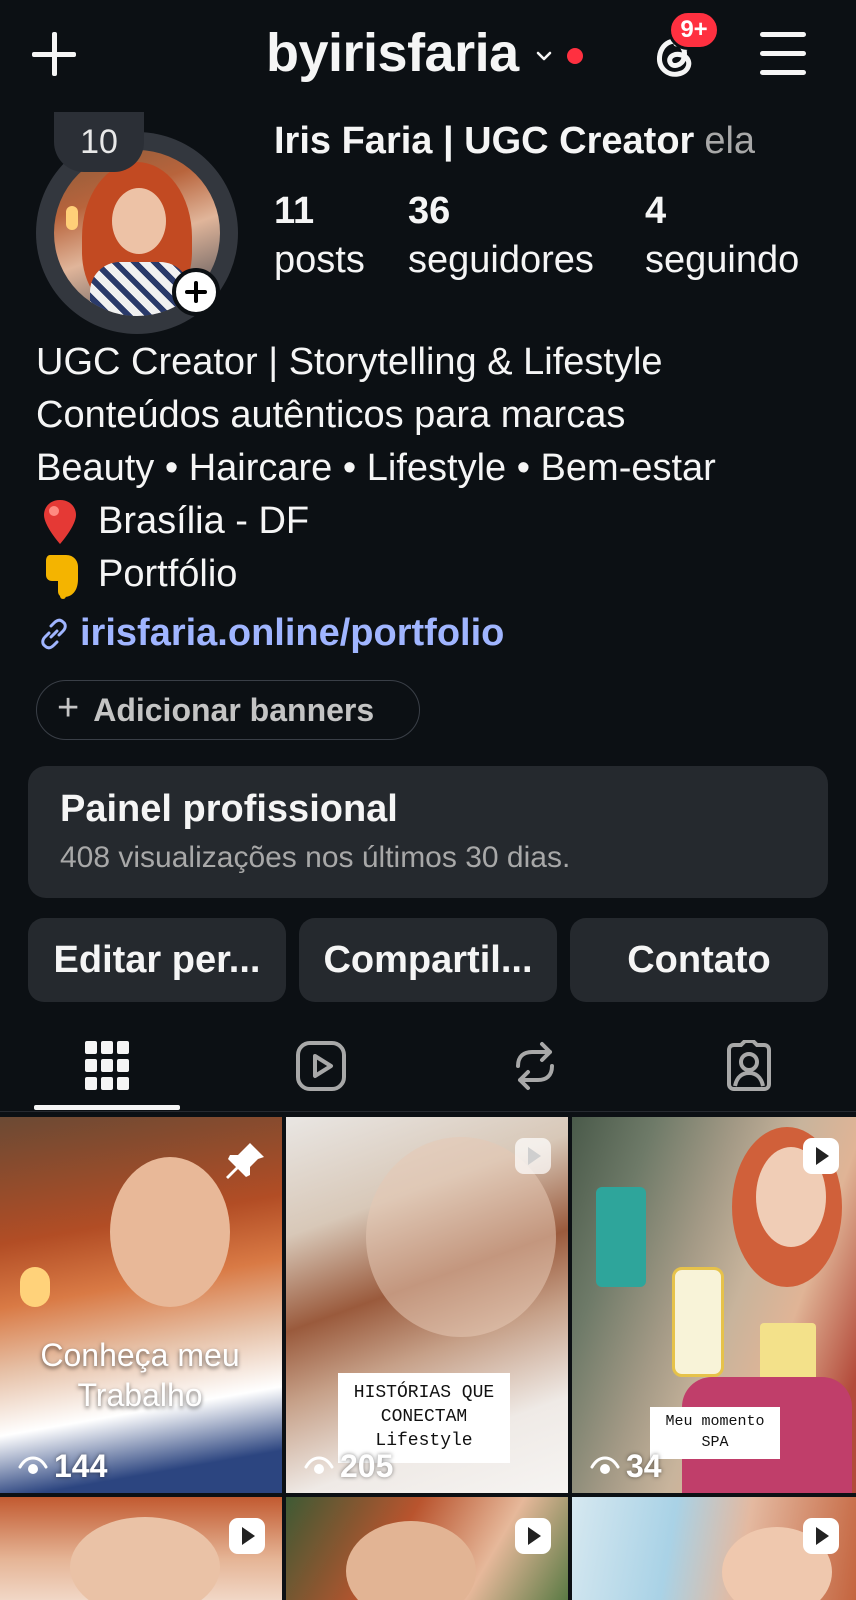  Describe the element at coordinates (429, 211) in the screenshot. I see `stat-followers-value: 36` at that location.